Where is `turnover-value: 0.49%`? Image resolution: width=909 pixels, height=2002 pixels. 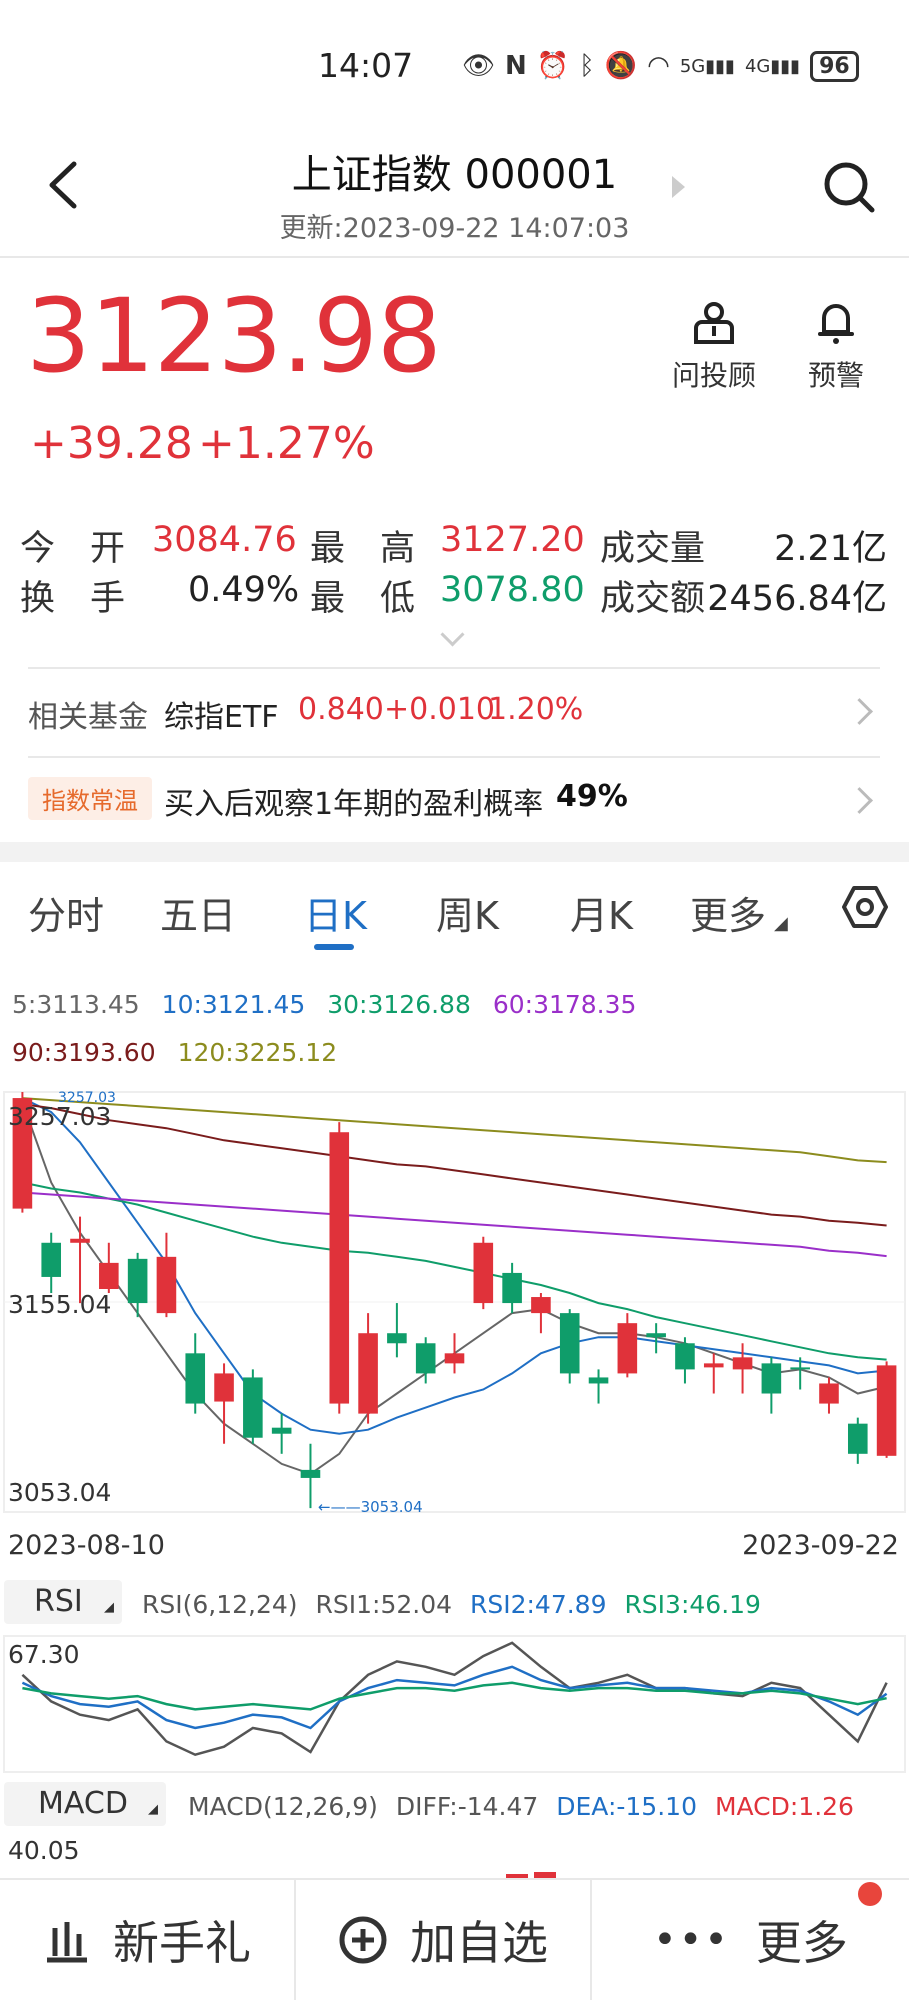 turnover-value: 0.49% is located at coordinates (244, 590).